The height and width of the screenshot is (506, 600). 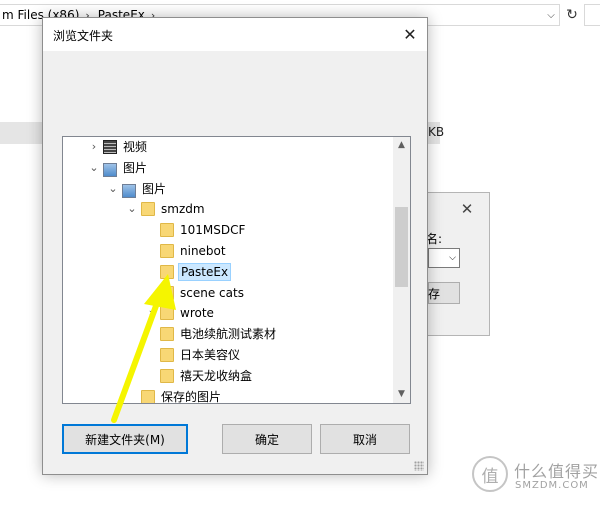 I want to click on tree-item: ⌄ smzdm, so click(x=228, y=209).